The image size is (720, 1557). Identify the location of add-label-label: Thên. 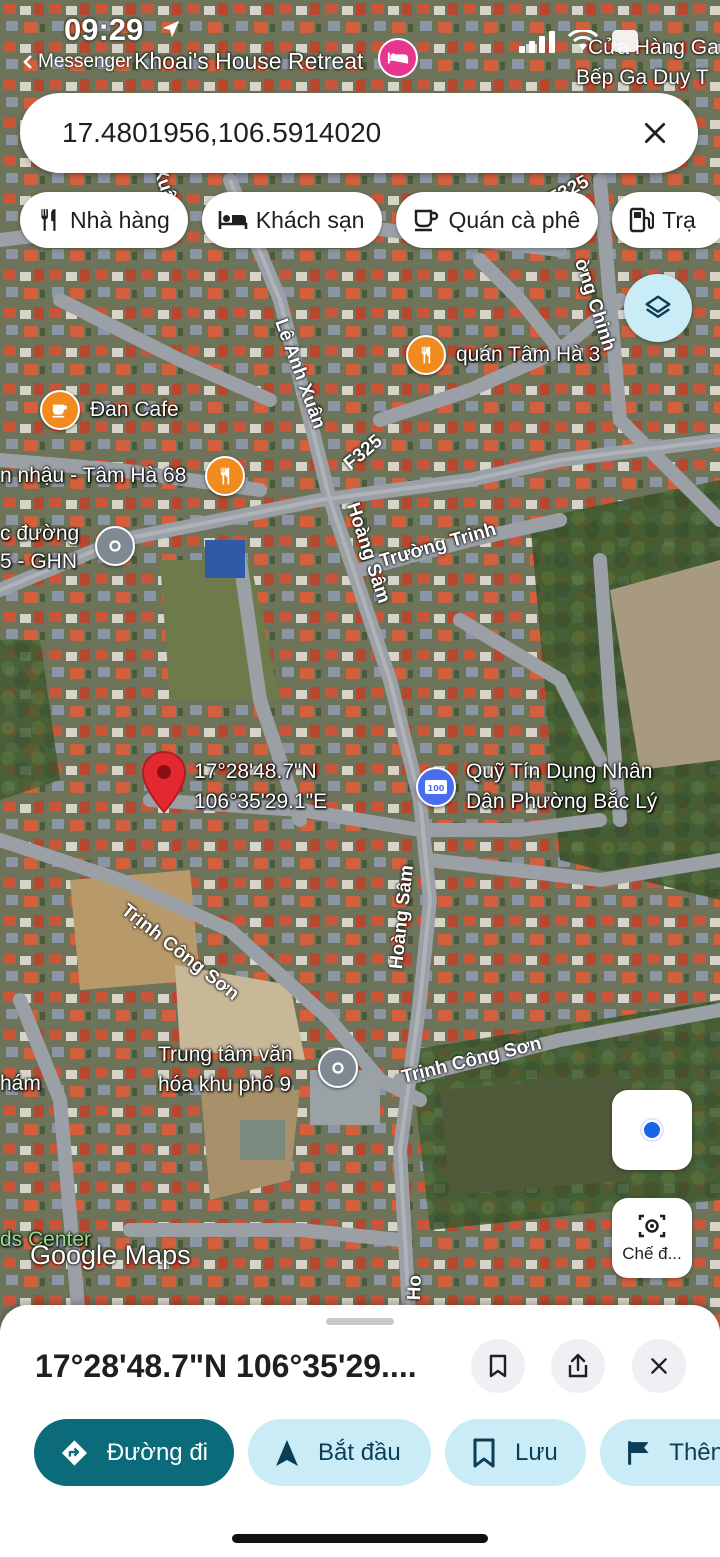
(694, 1452).